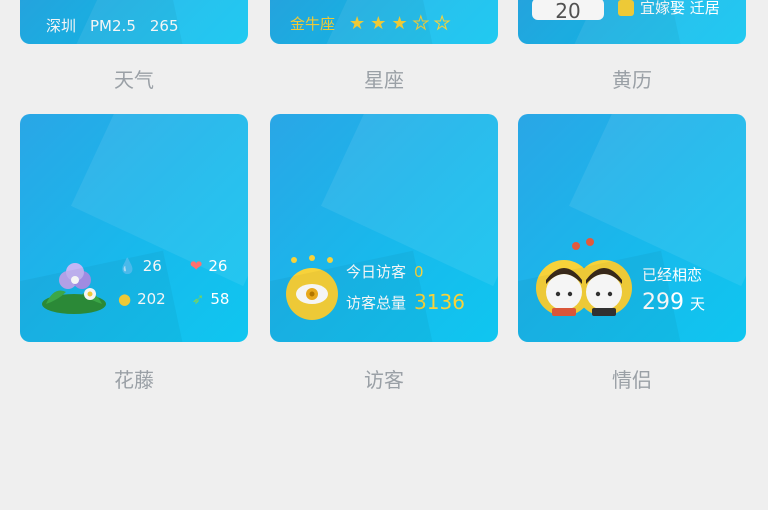 This screenshot has height=510, width=768. What do you see at coordinates (626, 8) in the screenshot?
I see `calendar-icon` at bounding box center [626, 8].